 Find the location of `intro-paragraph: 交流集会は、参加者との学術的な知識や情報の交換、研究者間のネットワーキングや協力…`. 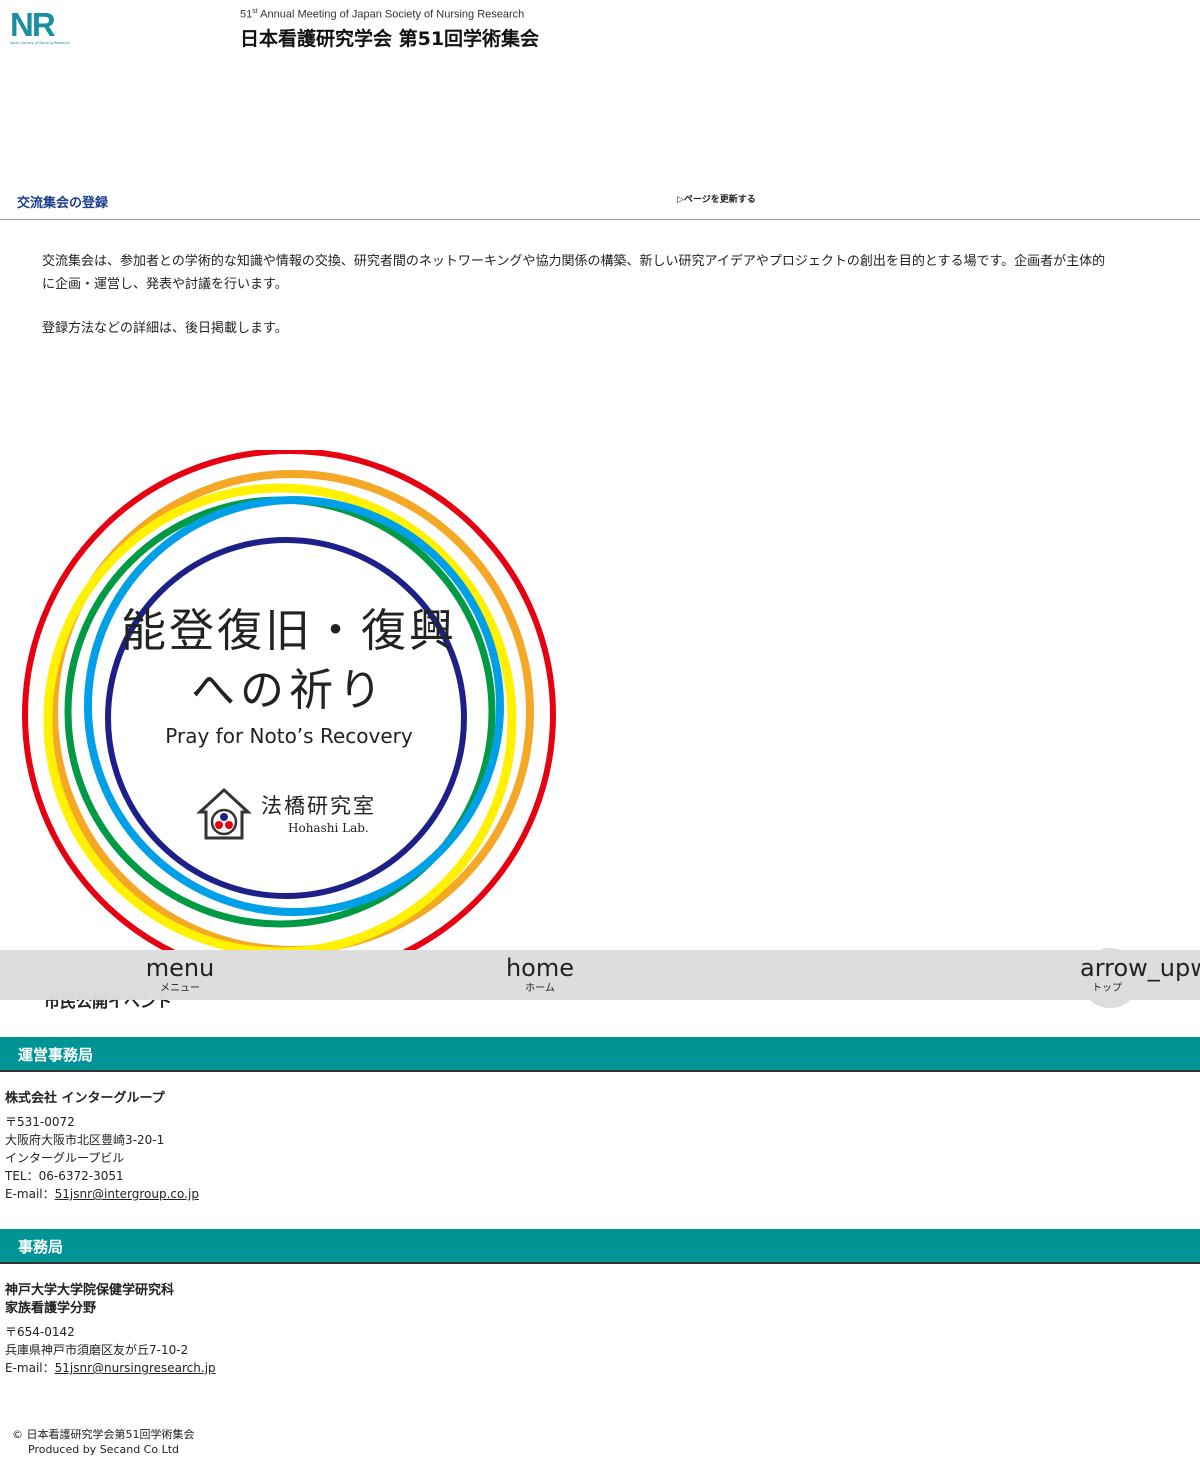

intro-paragraph: 交流集会は、参加者との学術的な知識や情報の交換、研究者間のネットワーキングや協力… is located at coordinates (574, 273).